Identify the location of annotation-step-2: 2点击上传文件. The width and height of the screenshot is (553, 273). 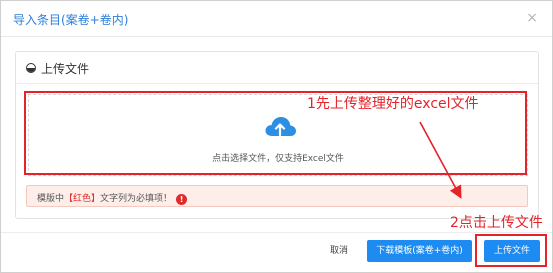
(496, 223).